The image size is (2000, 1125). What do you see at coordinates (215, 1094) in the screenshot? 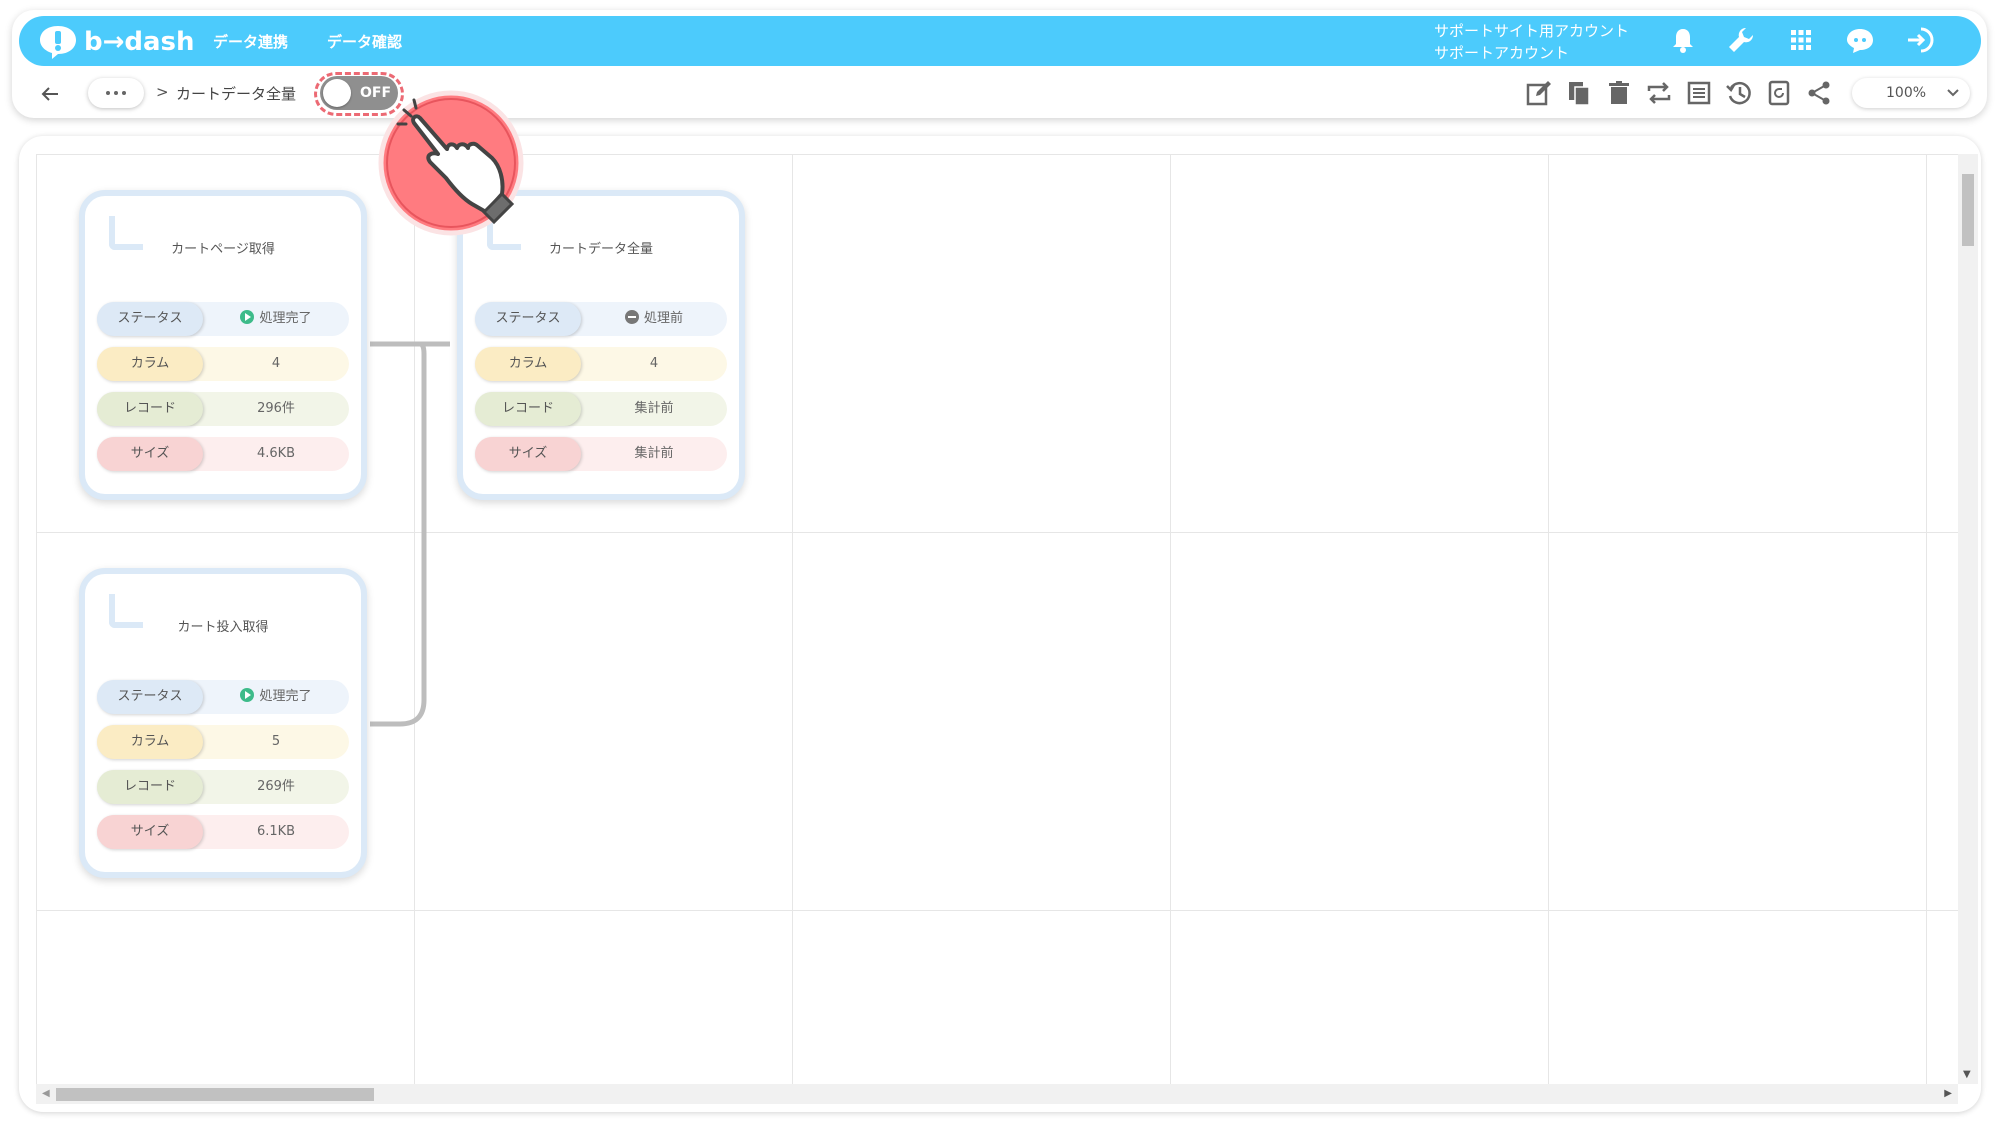
I see `horizontal-scroll-thumb` at bounding box center [215, 1094].